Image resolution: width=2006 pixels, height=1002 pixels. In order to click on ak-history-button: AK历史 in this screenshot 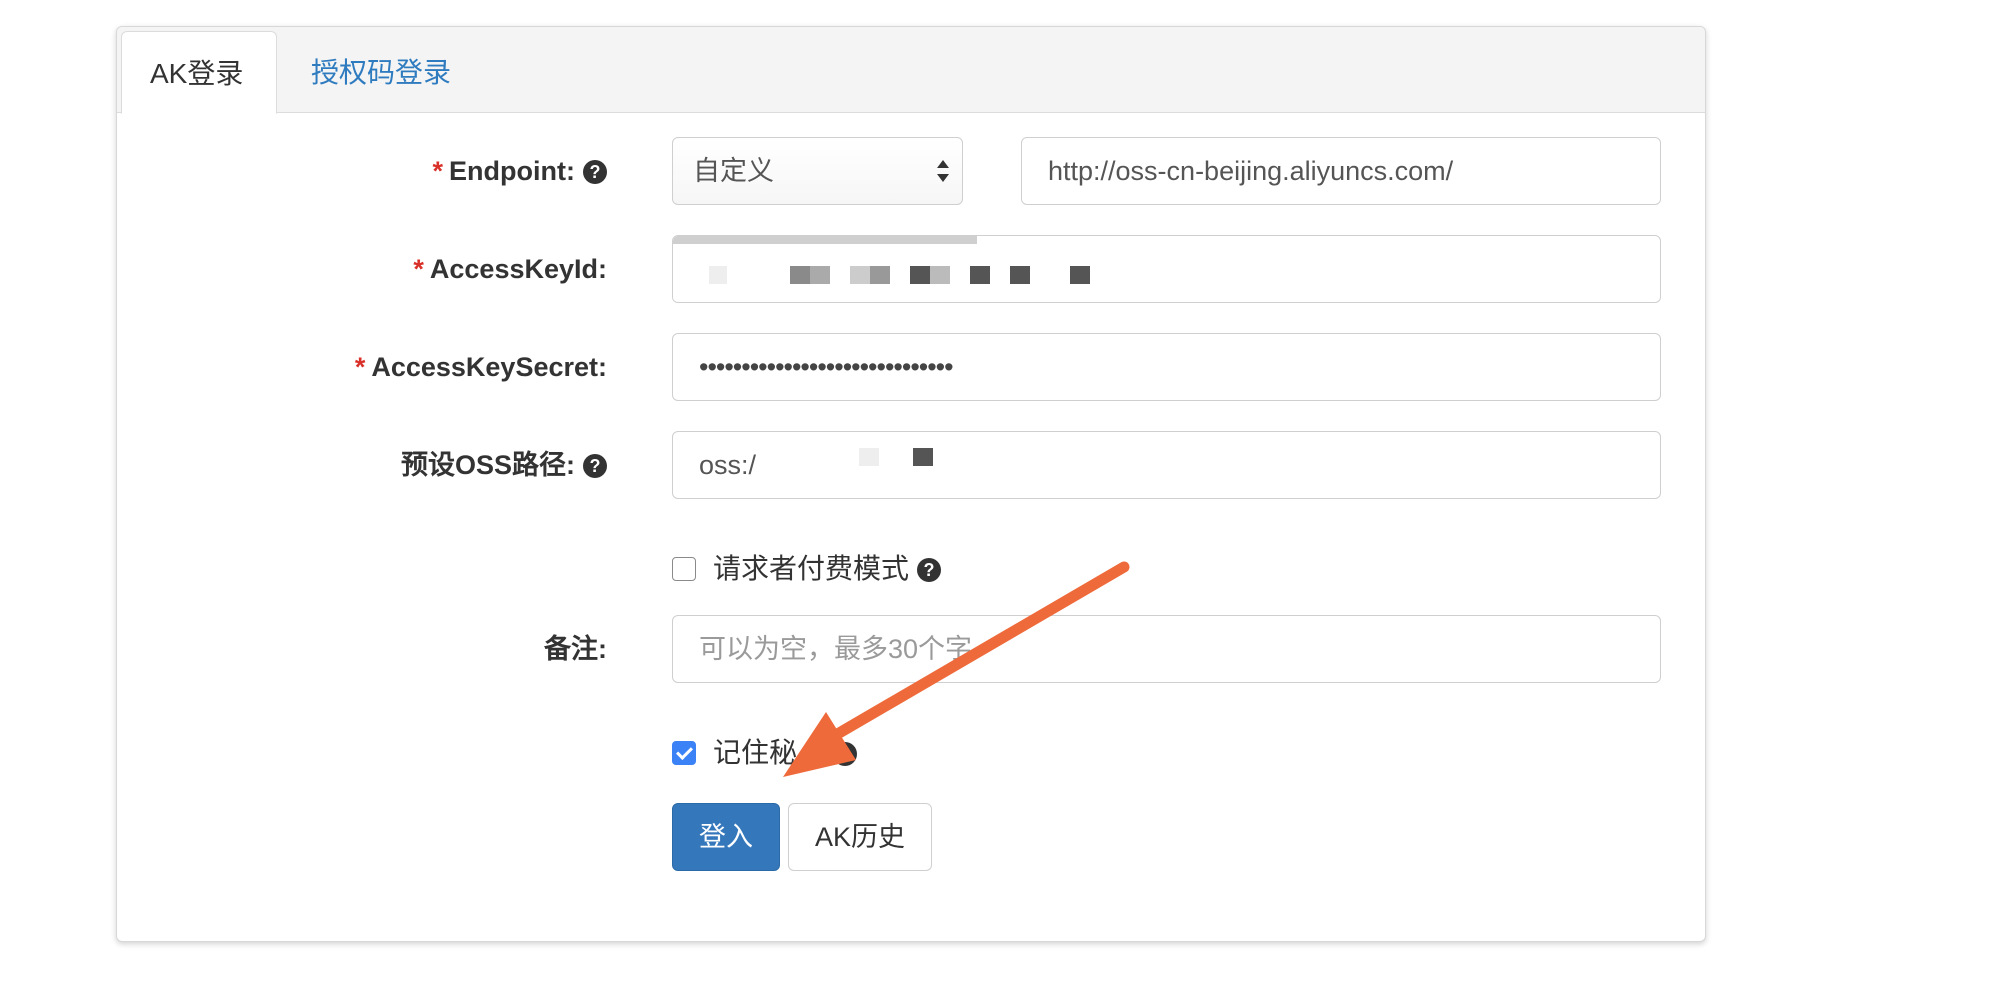, I will do `click(860, 837)`.